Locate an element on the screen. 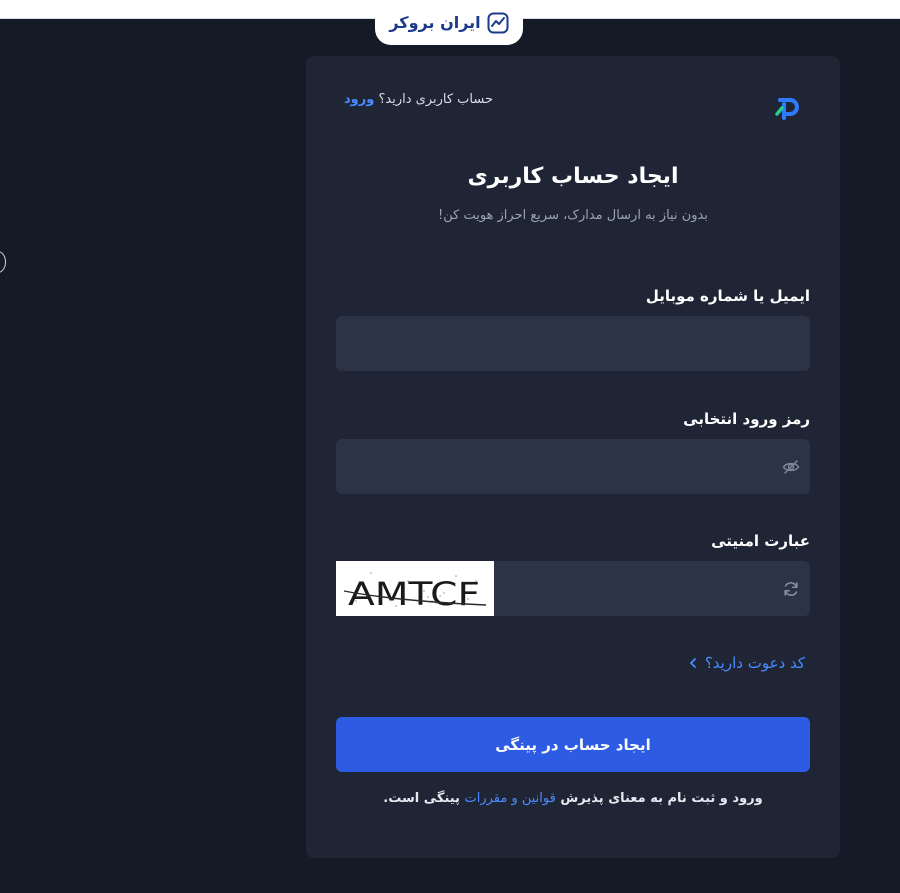 Image resolution: width=900 pixels, height=893 pixels. password-field-wrapper is located at coordinates (573, 466).